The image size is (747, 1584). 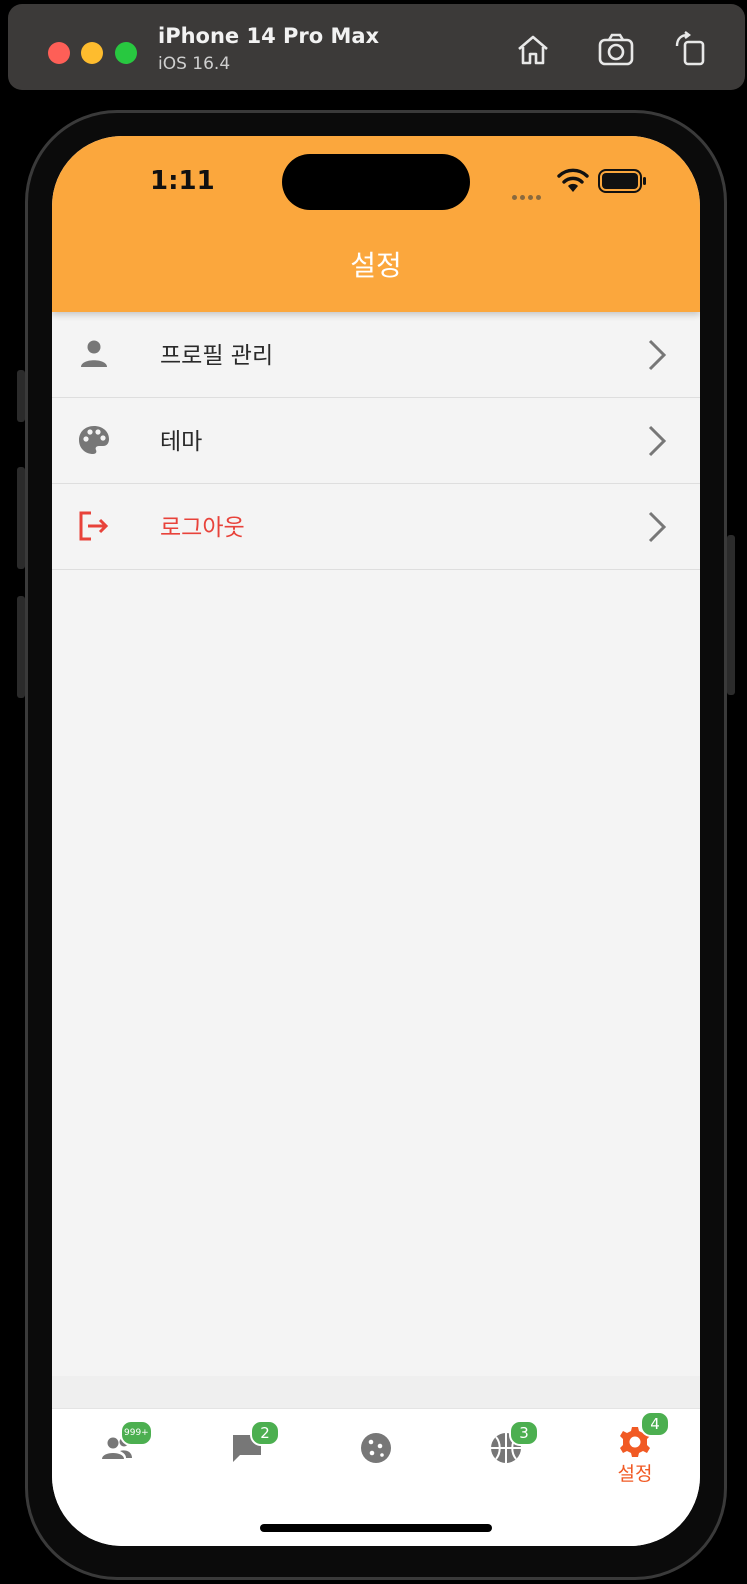 What do you see at coordinates (616, 50) in the screenshot?
I see `screenshot-icon` at bounding box center [616, 50].